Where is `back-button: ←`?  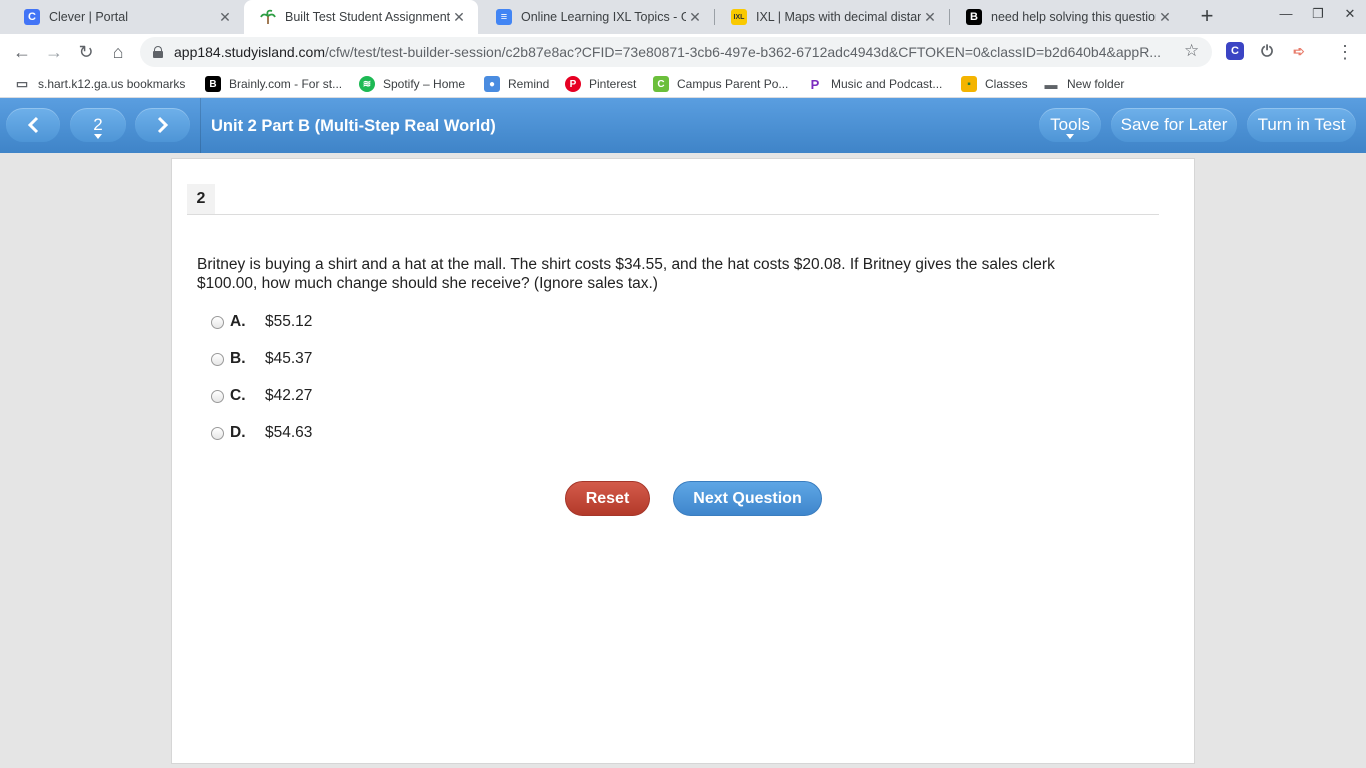
back-button: ← is located at coordinates (22, 52).